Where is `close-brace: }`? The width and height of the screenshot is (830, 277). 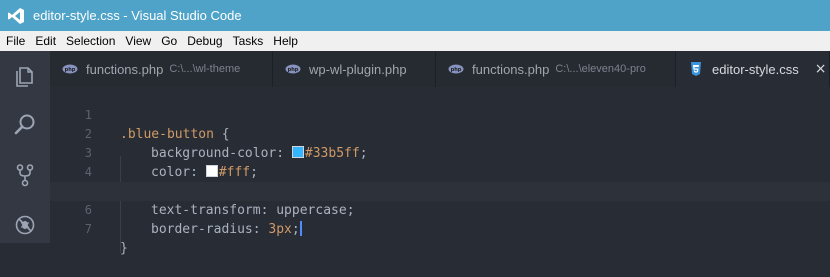
close-brace: } is located at coordinates (124, 248).